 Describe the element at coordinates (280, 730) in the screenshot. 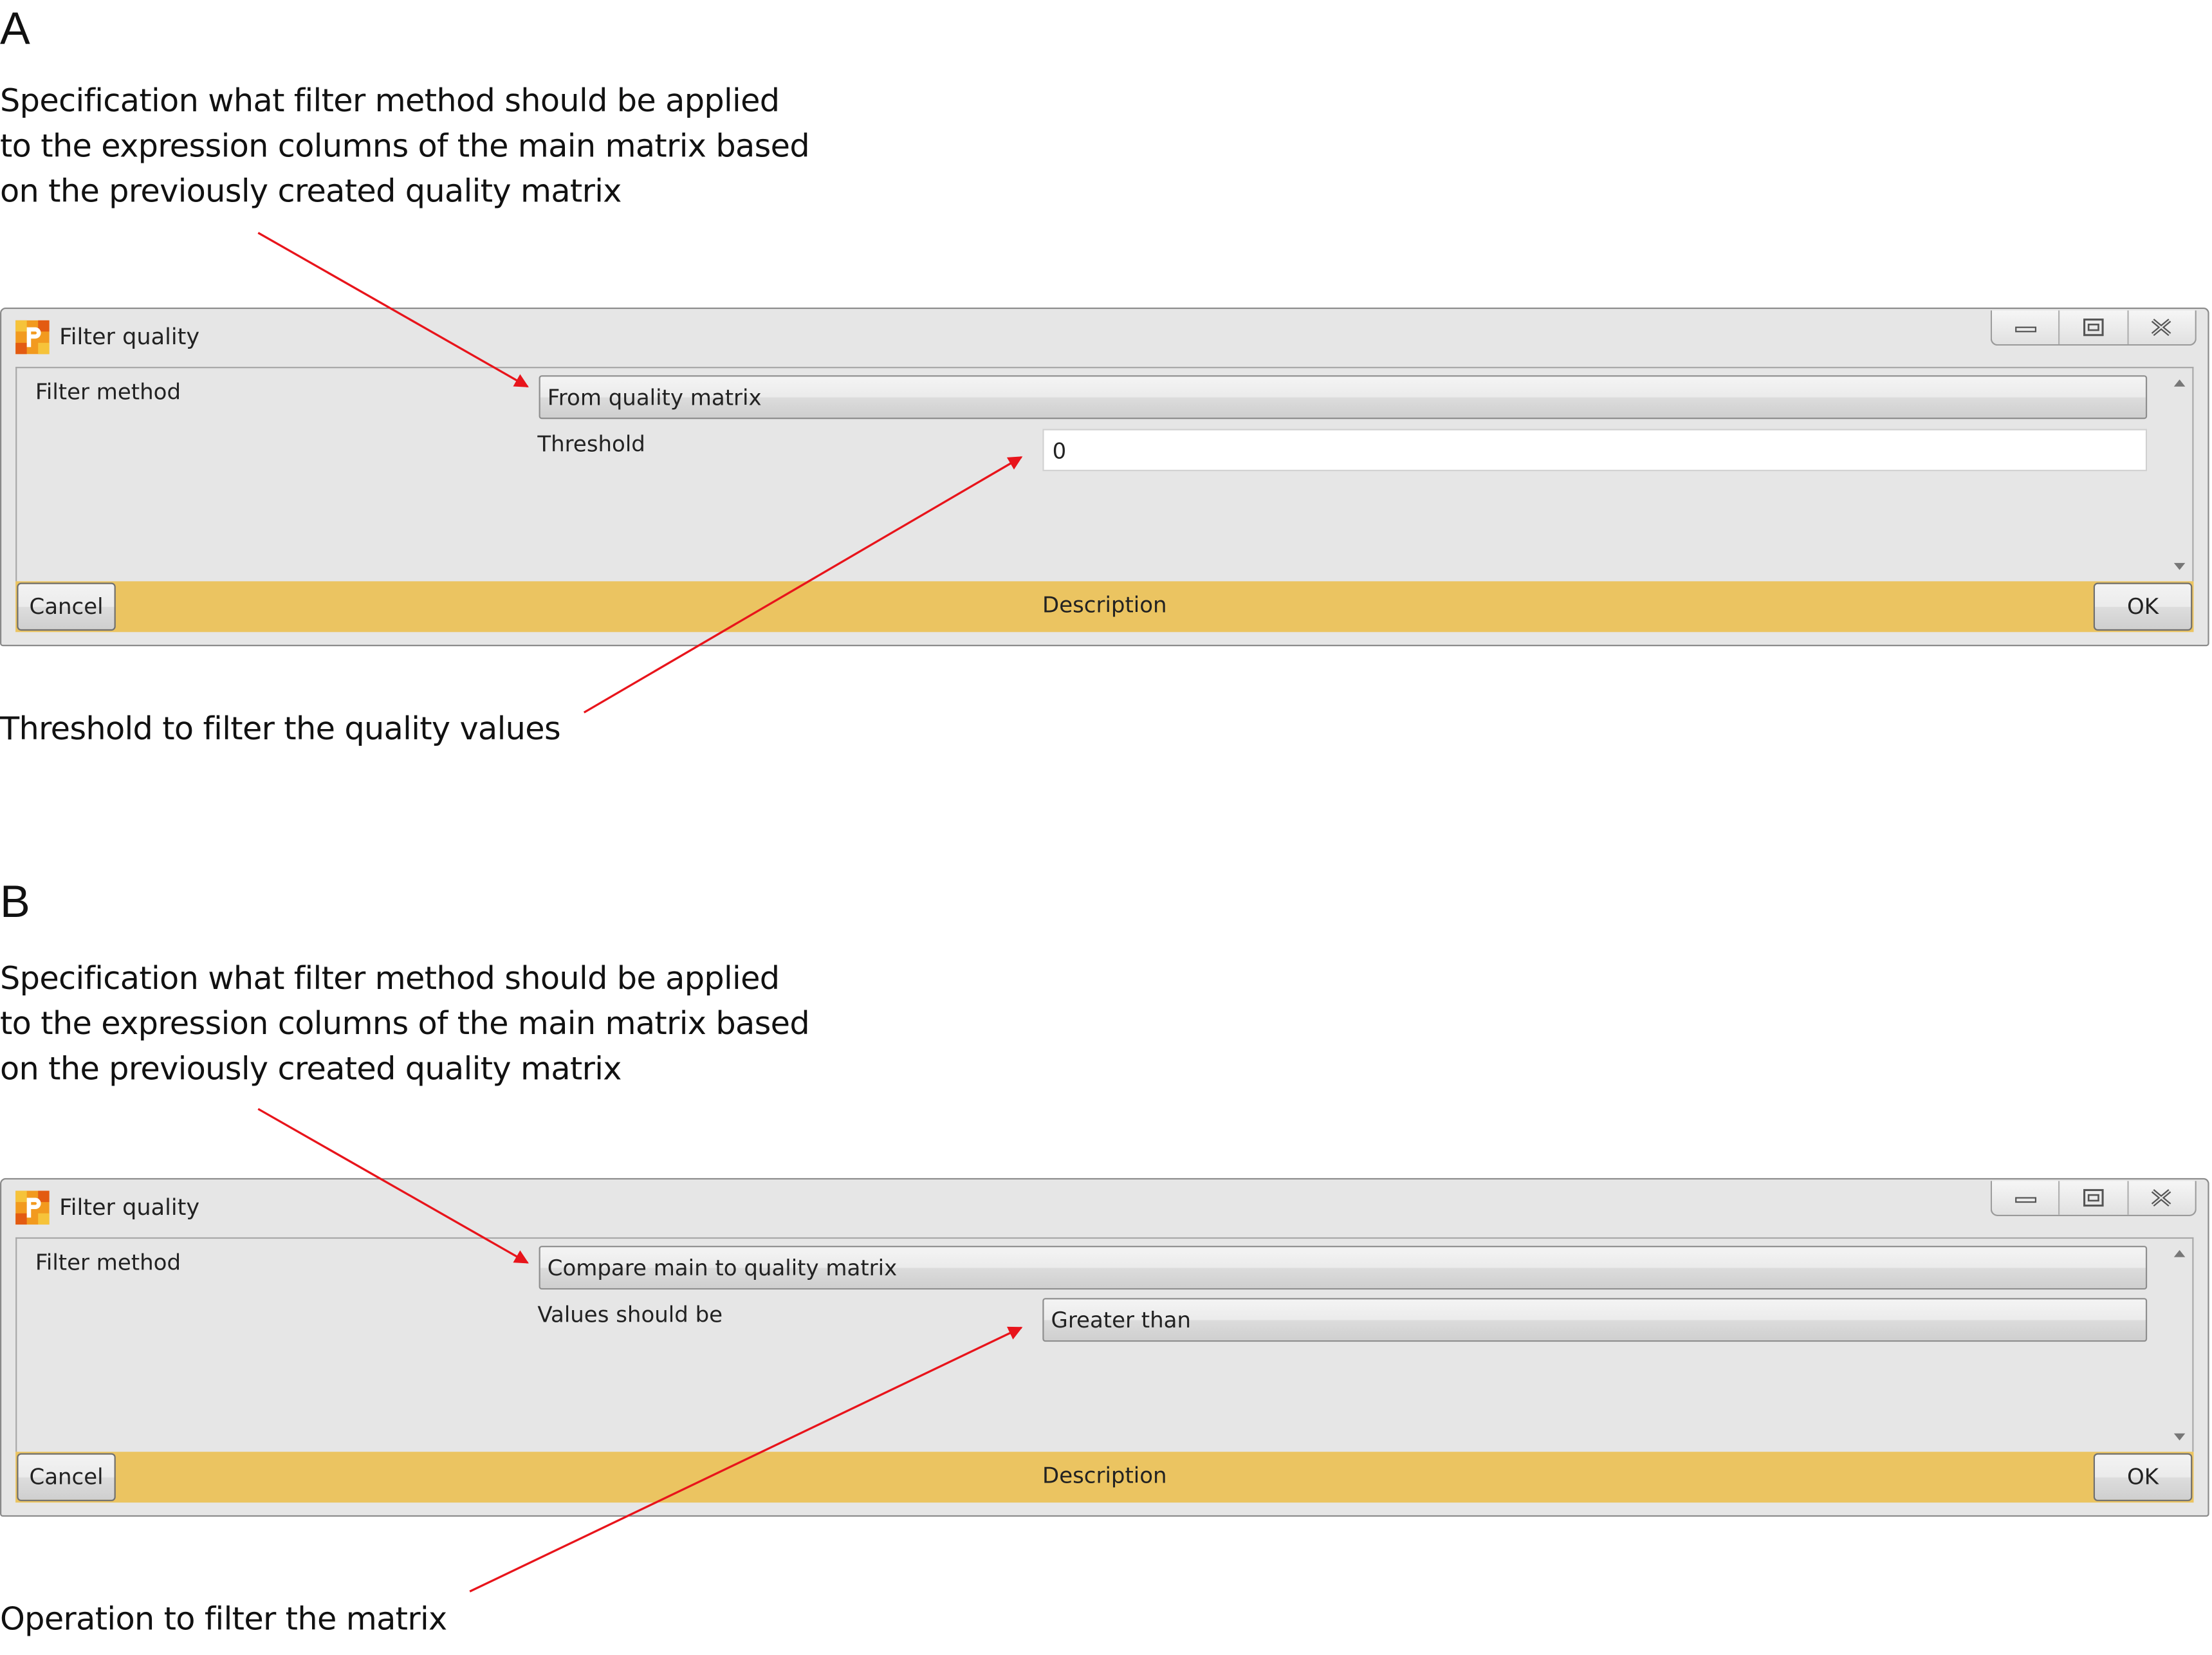

I see `panel-a-threshold-annotation: Threshold to filter the quality values` at that location.